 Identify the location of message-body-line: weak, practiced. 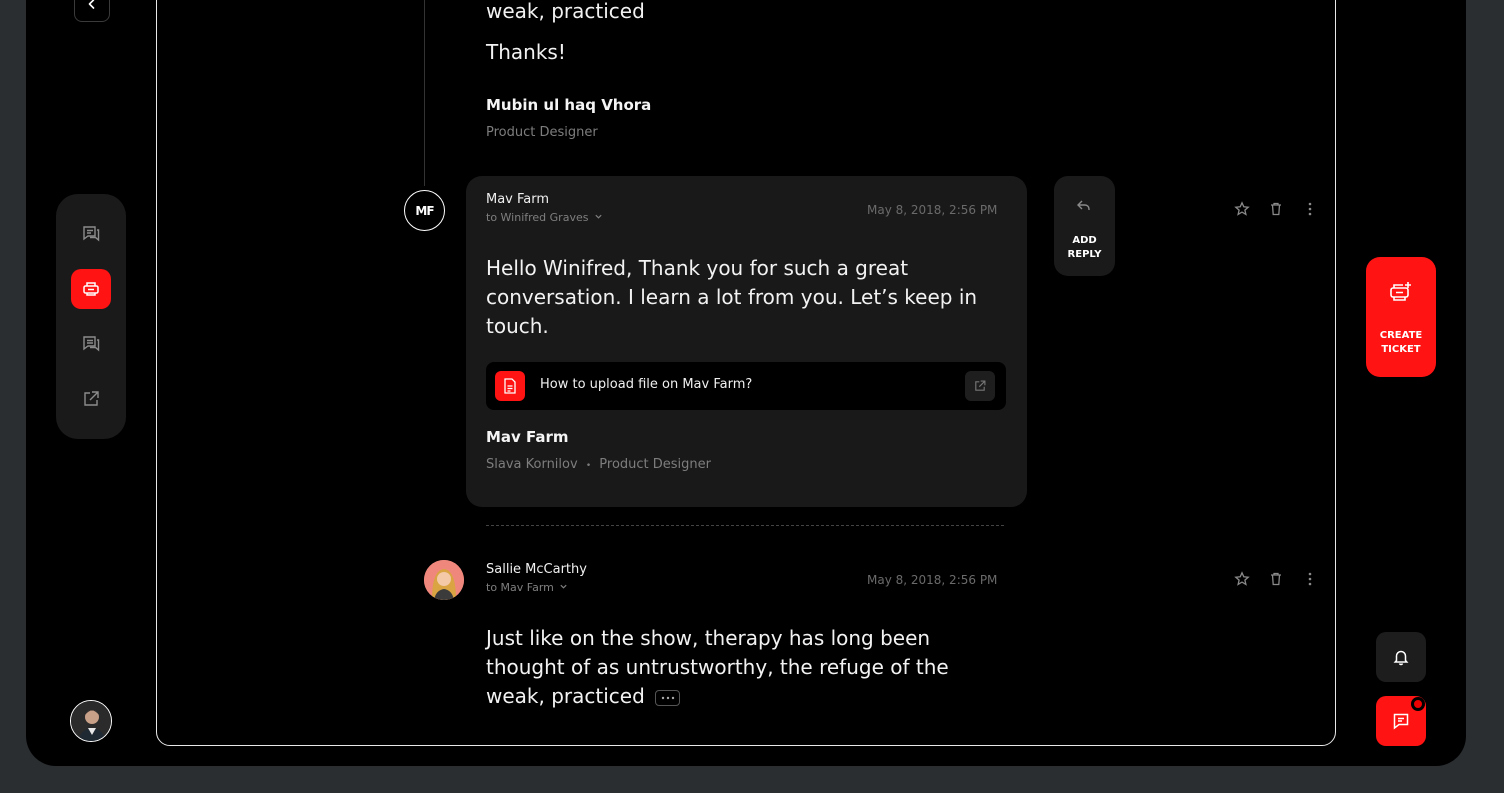
(565, 696).